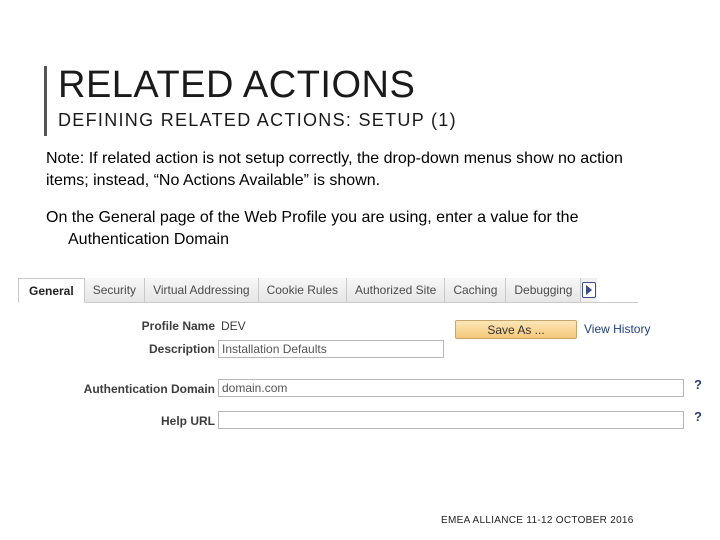 The image size is (720, 540). Describe the element at coordinates (188, 421) in the screenshot. I see `help-url-label: Help URL` at that location.